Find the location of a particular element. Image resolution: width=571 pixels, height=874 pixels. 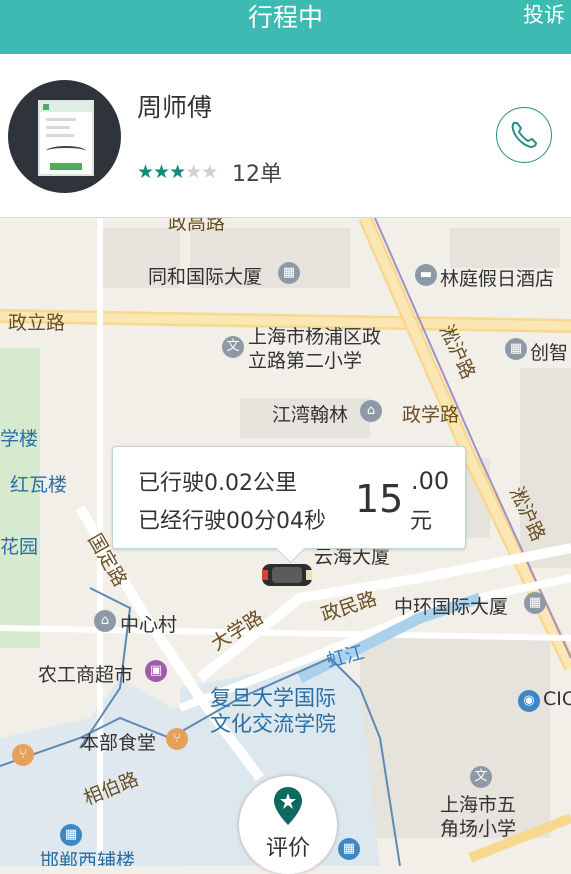

rate-button: 评价 is located at coordinates (288, 825).